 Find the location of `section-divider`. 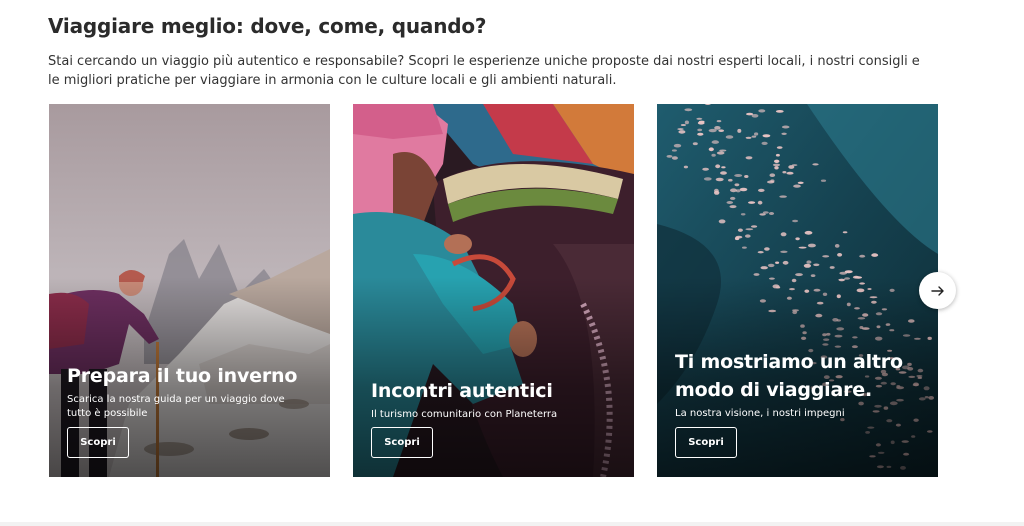

section-divider is located at coordinates (512, 524).